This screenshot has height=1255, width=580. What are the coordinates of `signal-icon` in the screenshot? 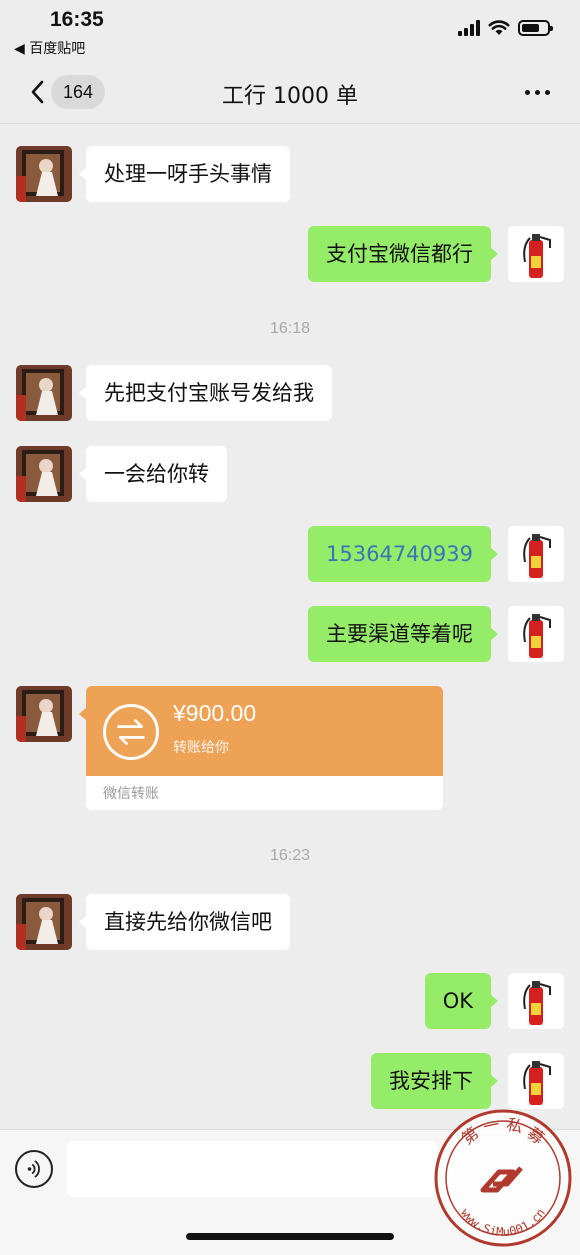 It's located at (469, 28).